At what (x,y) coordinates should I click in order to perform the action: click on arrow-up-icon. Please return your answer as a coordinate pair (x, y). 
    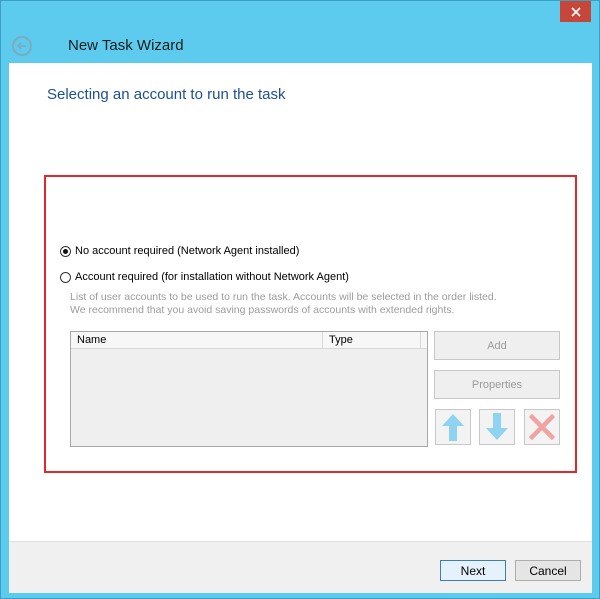
    Looking at the image, I should click on (453, 427).